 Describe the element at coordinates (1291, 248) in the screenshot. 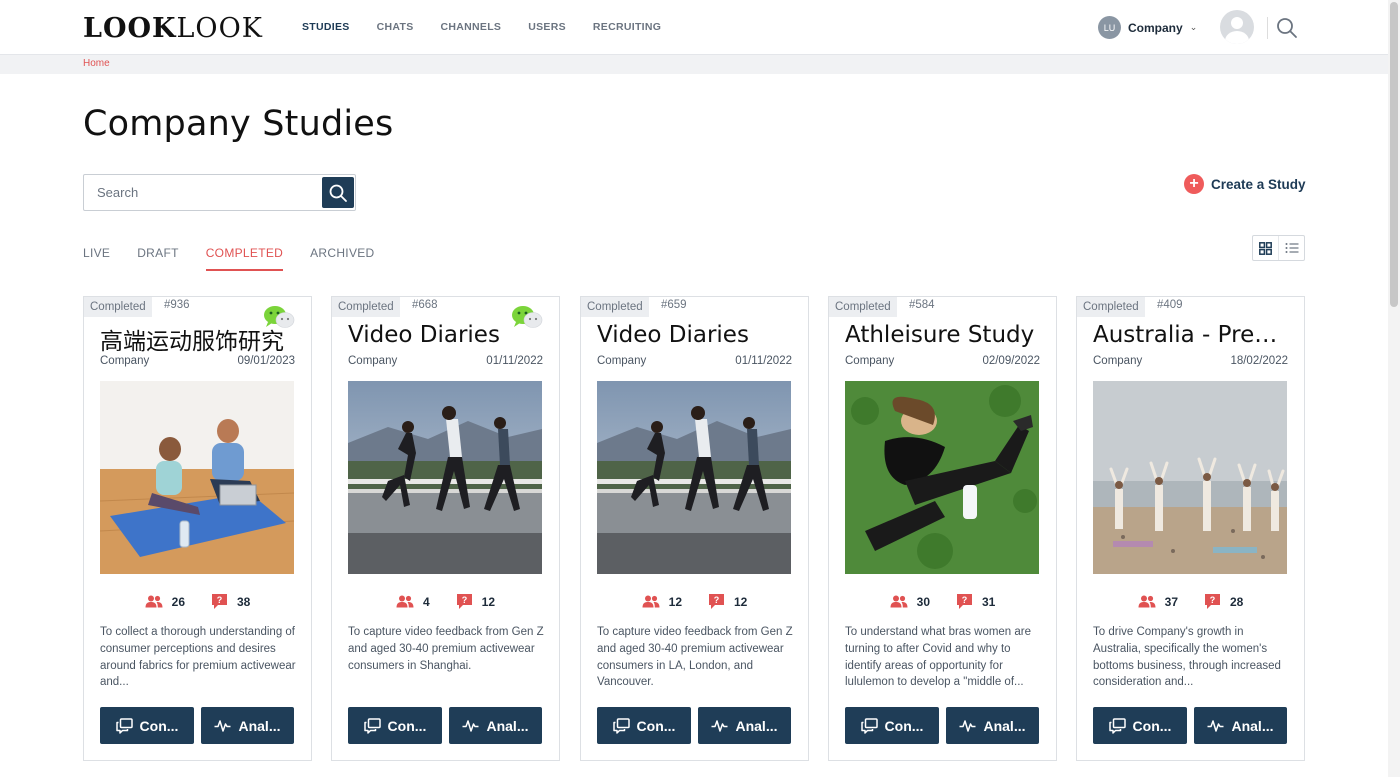

I see `list-view-icon` at that location.